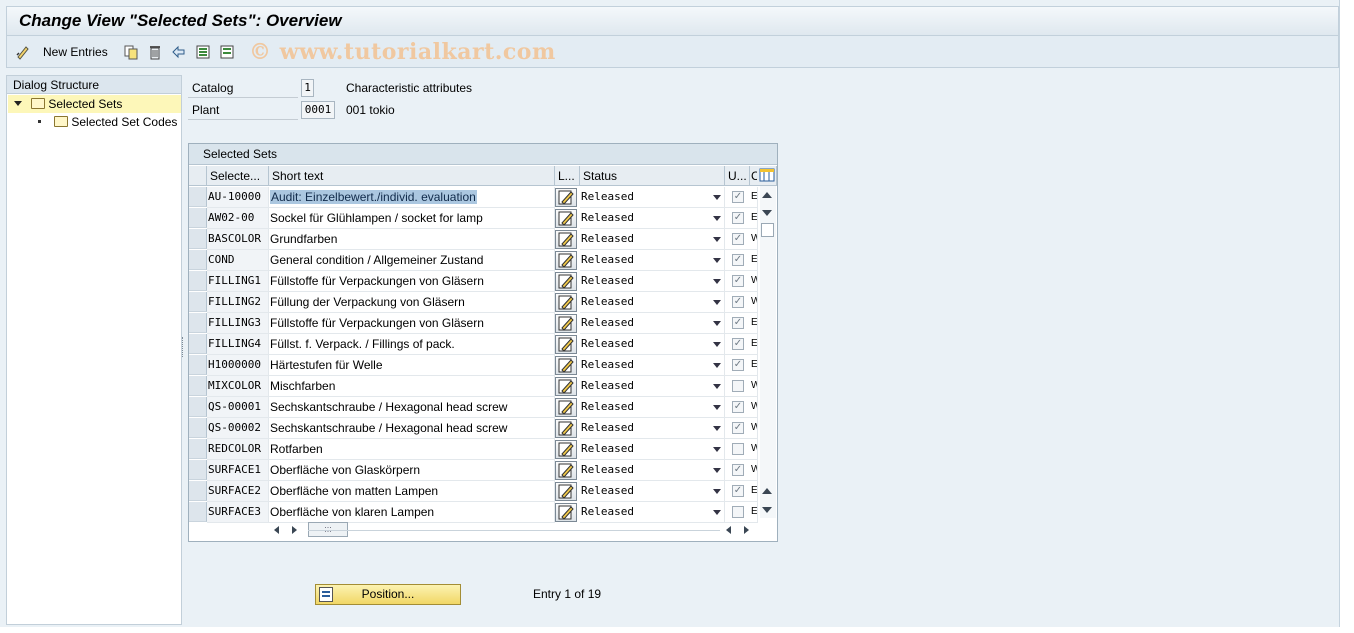 The image size is (1354, 633). What do you see at coordinates (294, 530) in the screenshot?
I see `scroll-right-icon` at bounding box center [294, 530].